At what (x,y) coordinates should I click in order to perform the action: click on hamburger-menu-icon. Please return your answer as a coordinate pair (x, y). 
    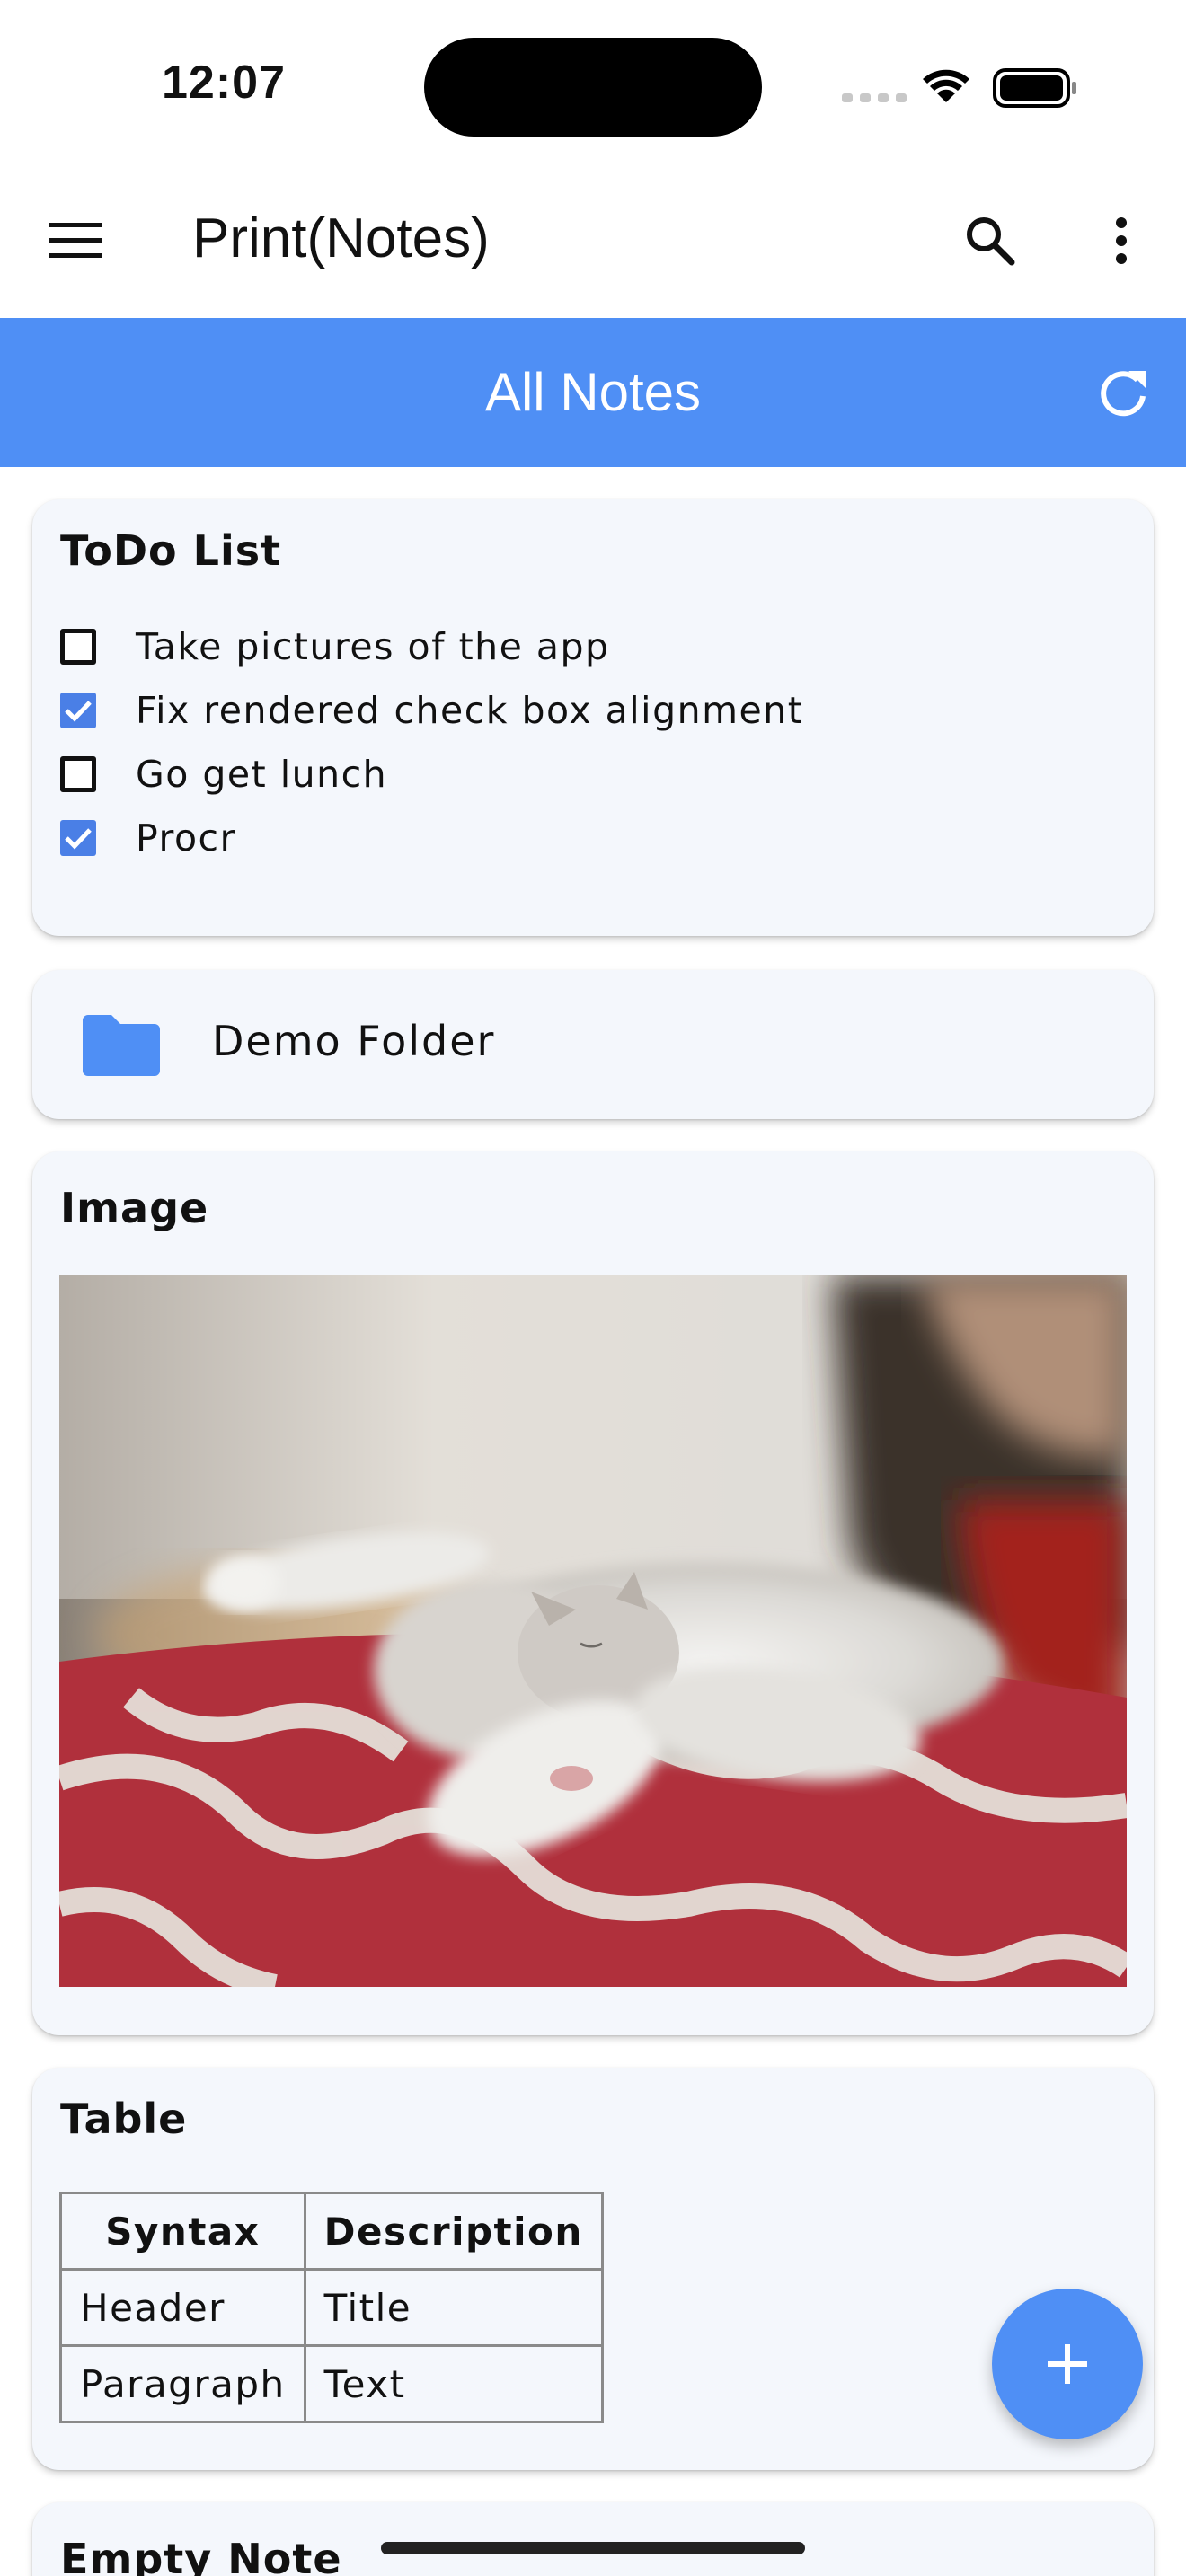
    Looking at the image, I should click on (75, 240).